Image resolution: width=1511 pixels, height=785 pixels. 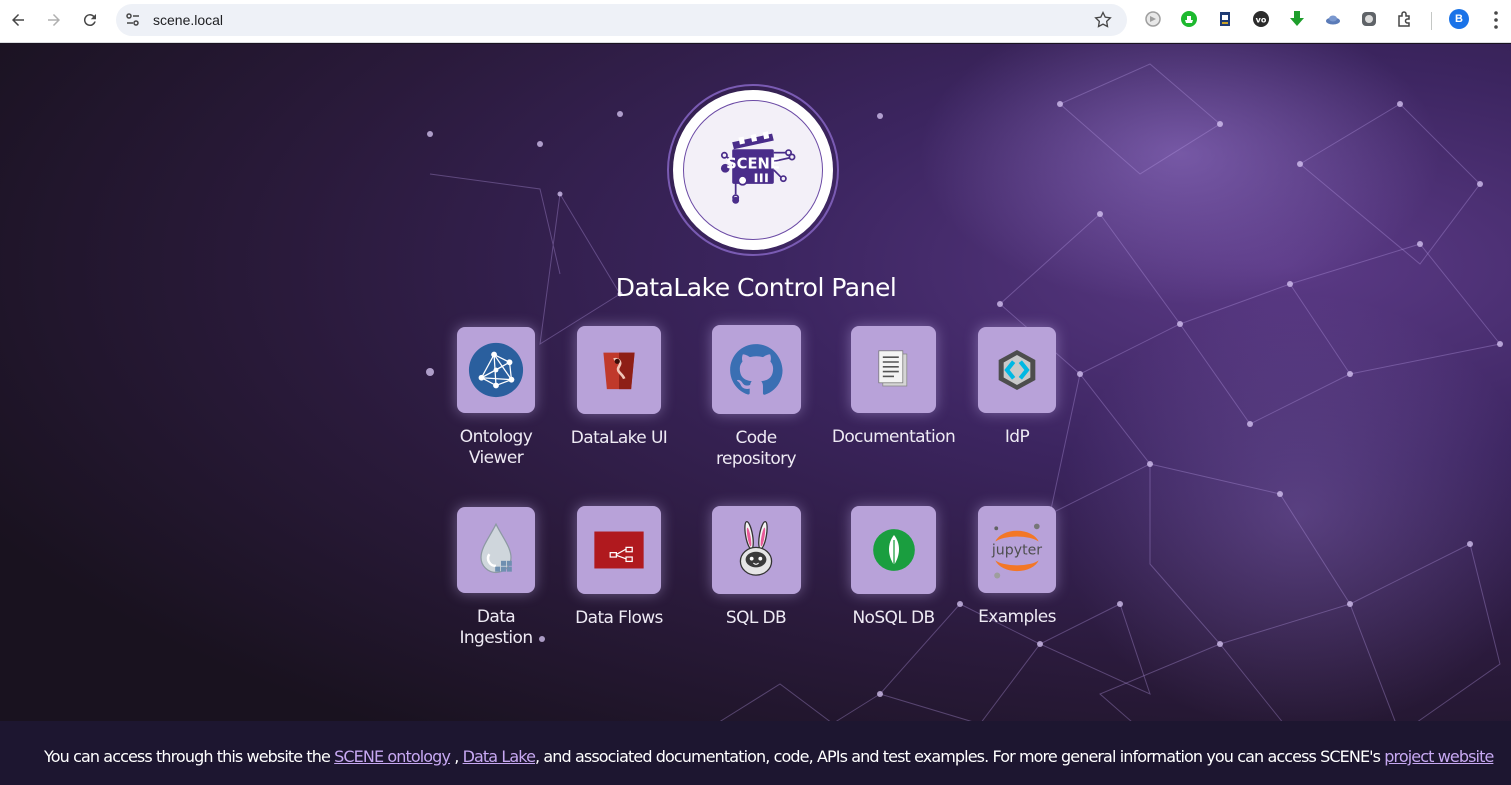 I want to click on tile-sql-db: SQL DB, so click(x=756, y=567).